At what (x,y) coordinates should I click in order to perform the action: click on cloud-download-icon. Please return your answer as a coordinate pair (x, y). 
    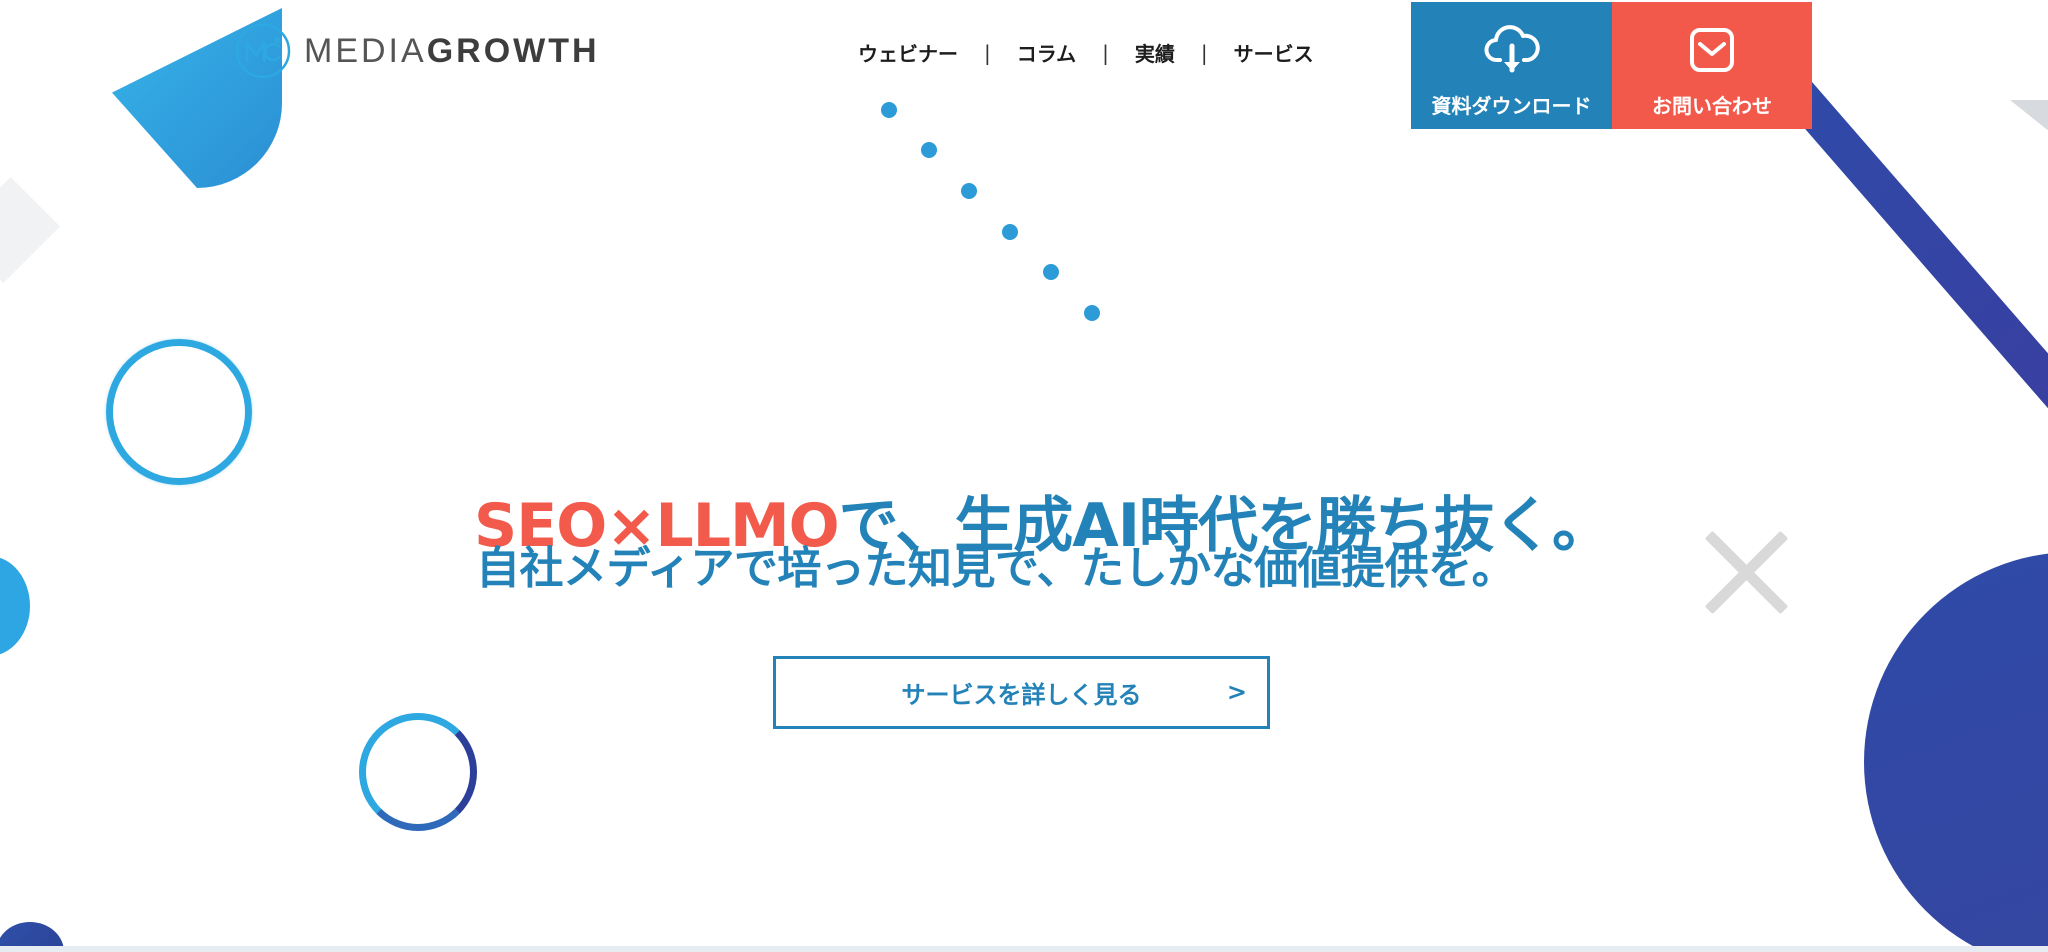
    Looking at the image, I should click on (1512, 49).